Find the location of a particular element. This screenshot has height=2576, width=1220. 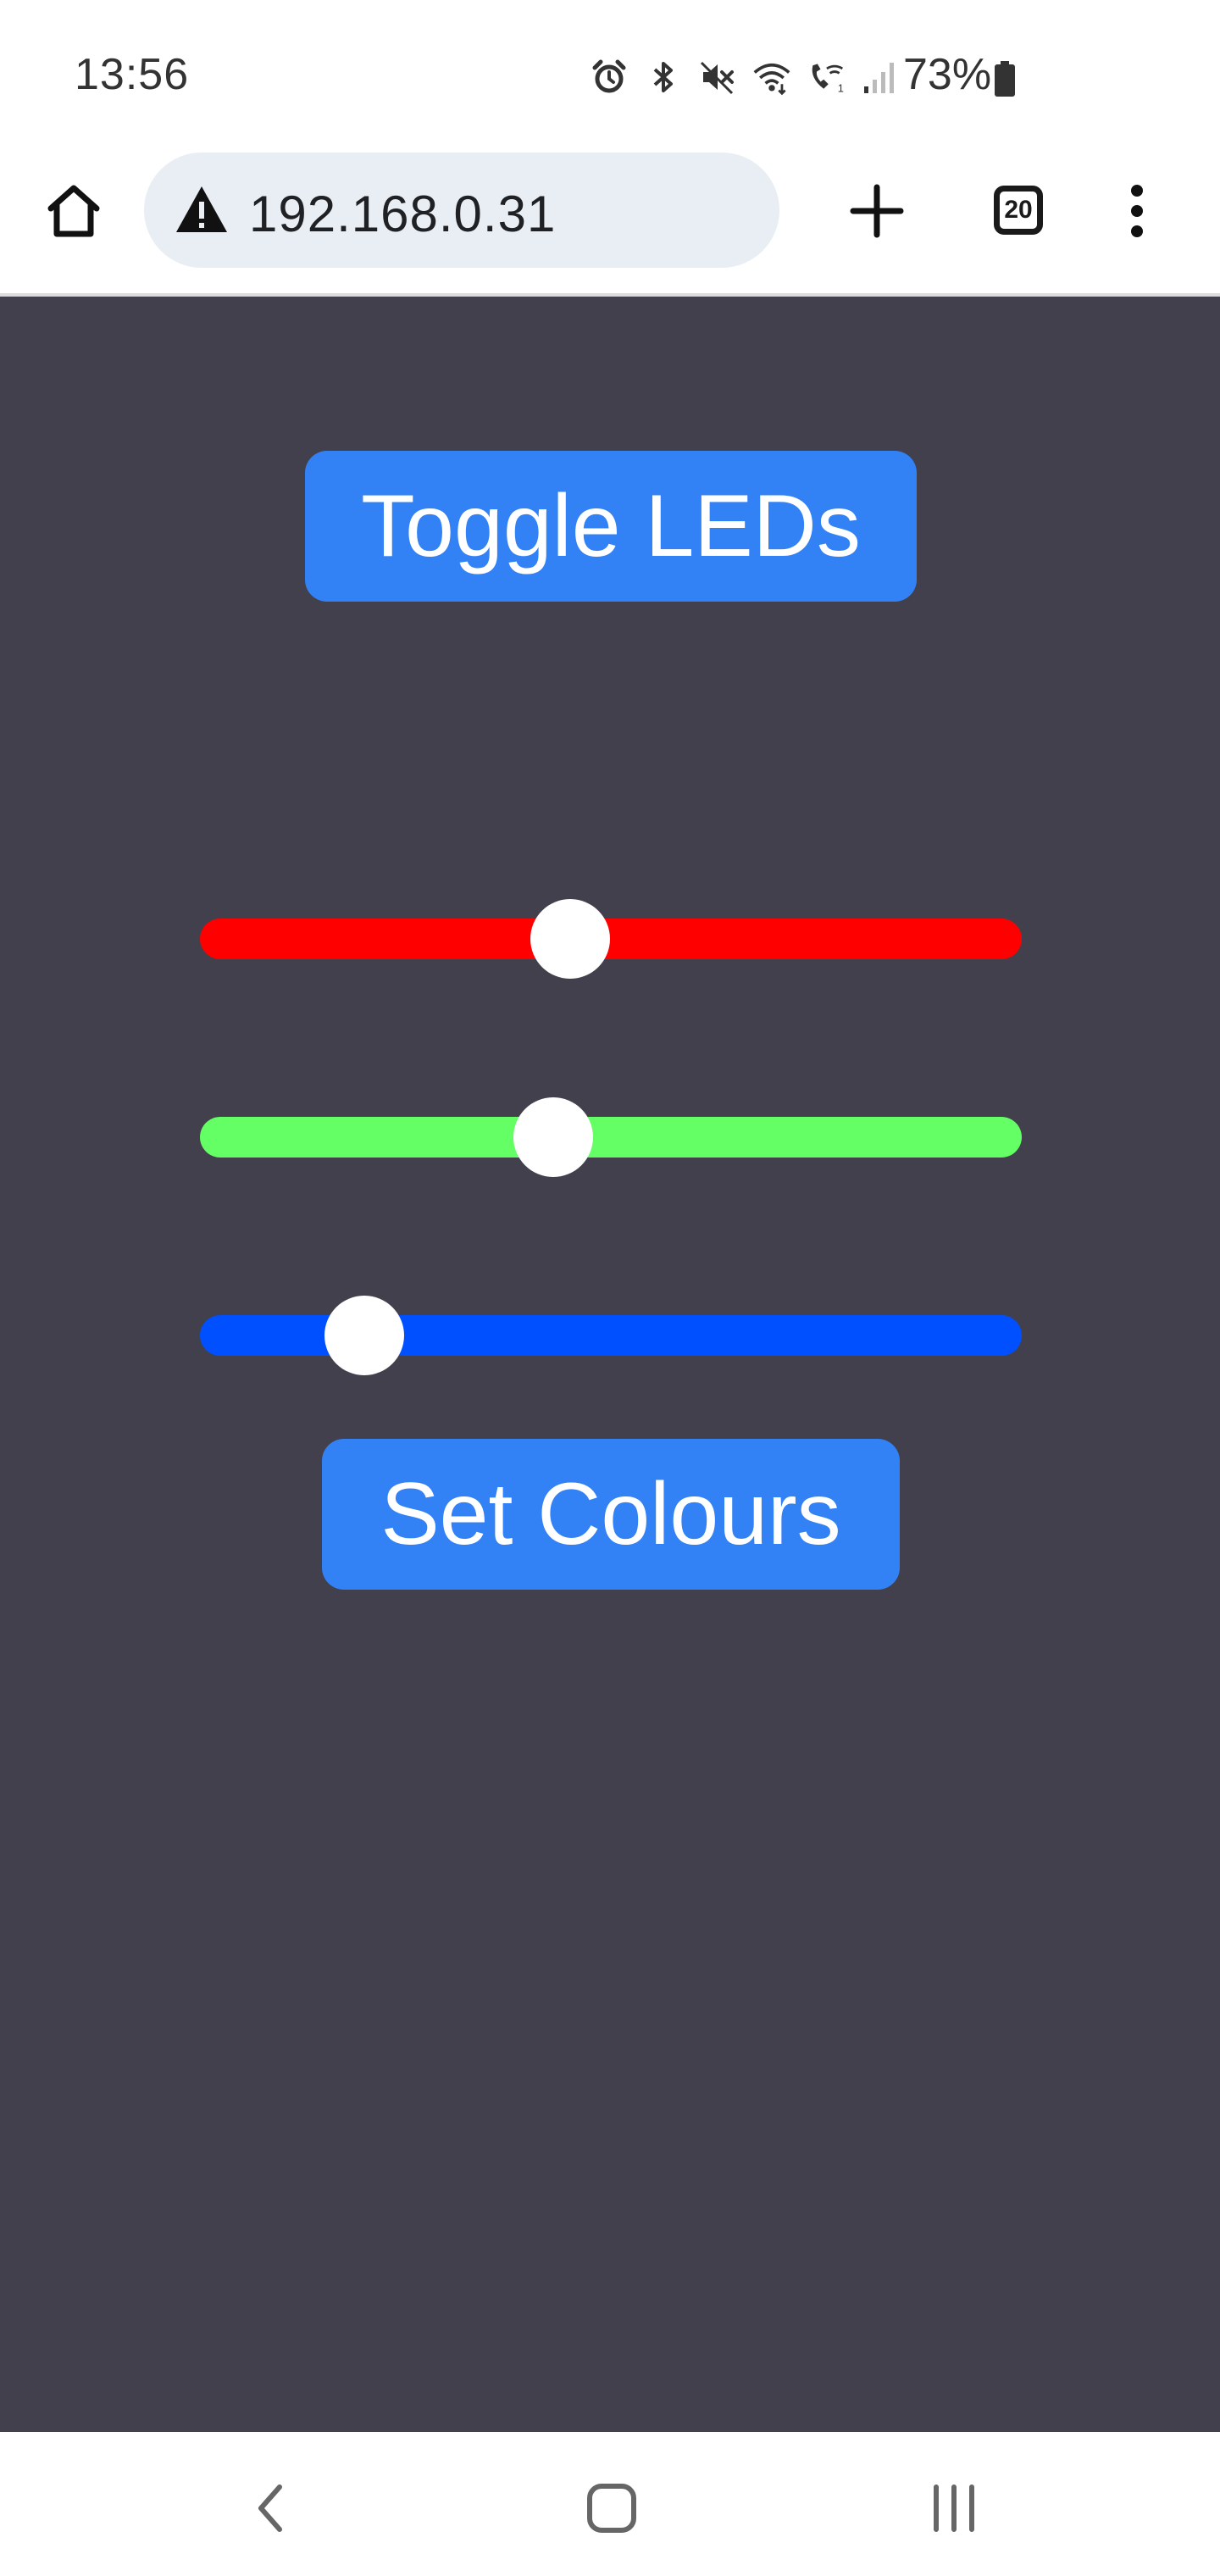

warning-icon is located at coordinates (202, 210).